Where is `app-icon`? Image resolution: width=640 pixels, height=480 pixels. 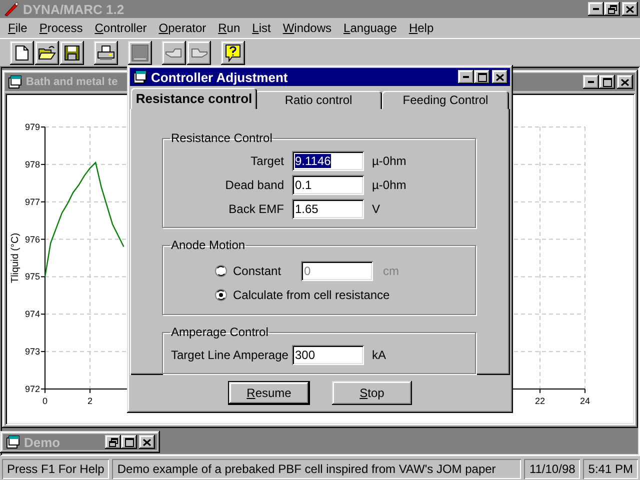
app-icon is located at coordinates (11, 9).